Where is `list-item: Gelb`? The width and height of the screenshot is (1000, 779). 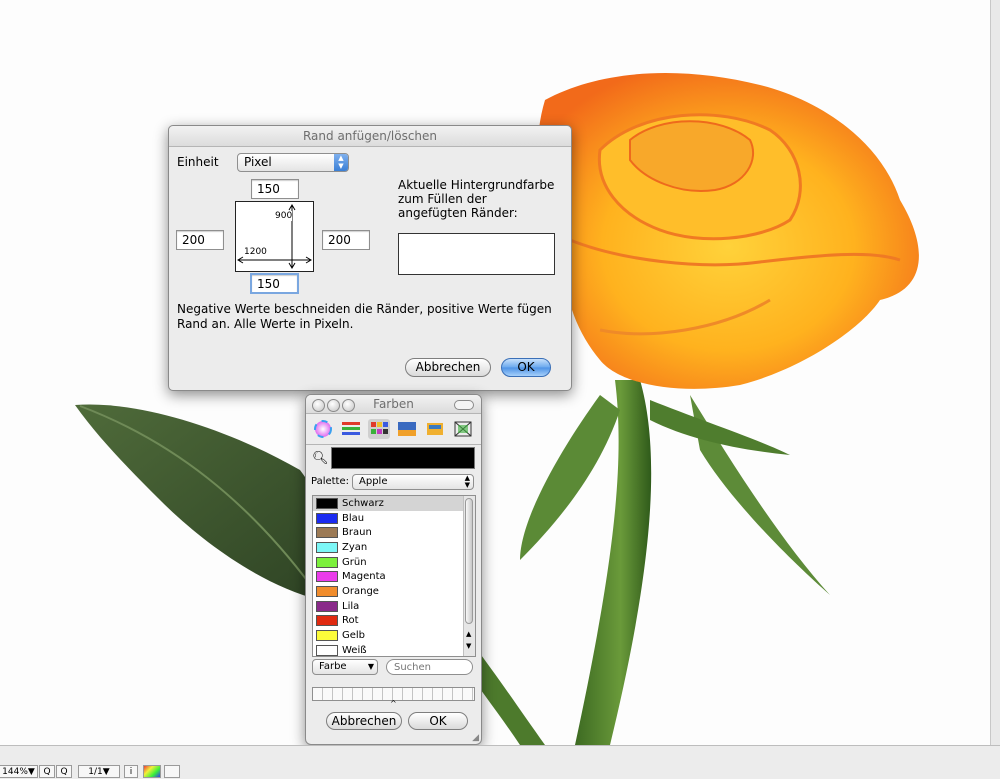
list-item: Gelb is located at coordinates (388, 635).